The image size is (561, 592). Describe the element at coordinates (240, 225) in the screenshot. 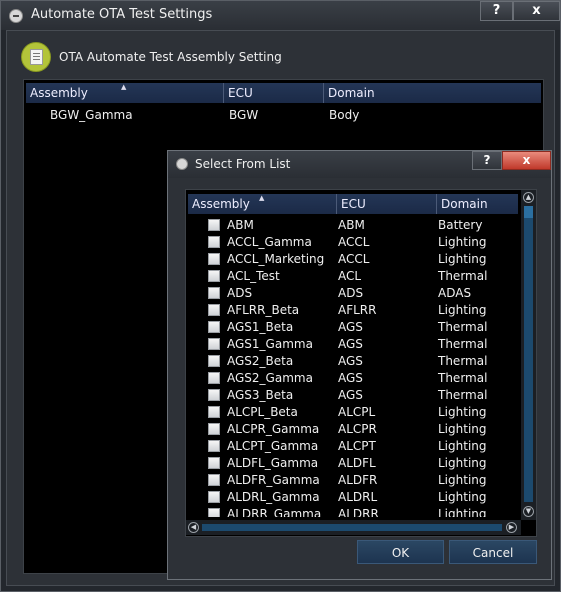

I see `cell-assembly: ABM` at that location.